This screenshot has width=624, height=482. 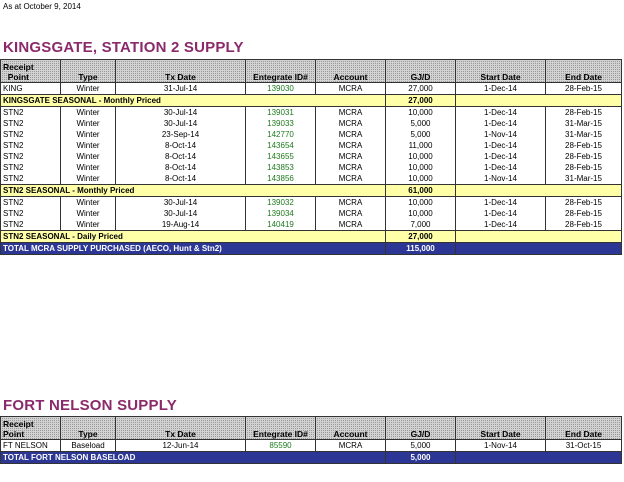 I want to click on as-at-date: As at October 9, 2014, so click(x=42, y=6).